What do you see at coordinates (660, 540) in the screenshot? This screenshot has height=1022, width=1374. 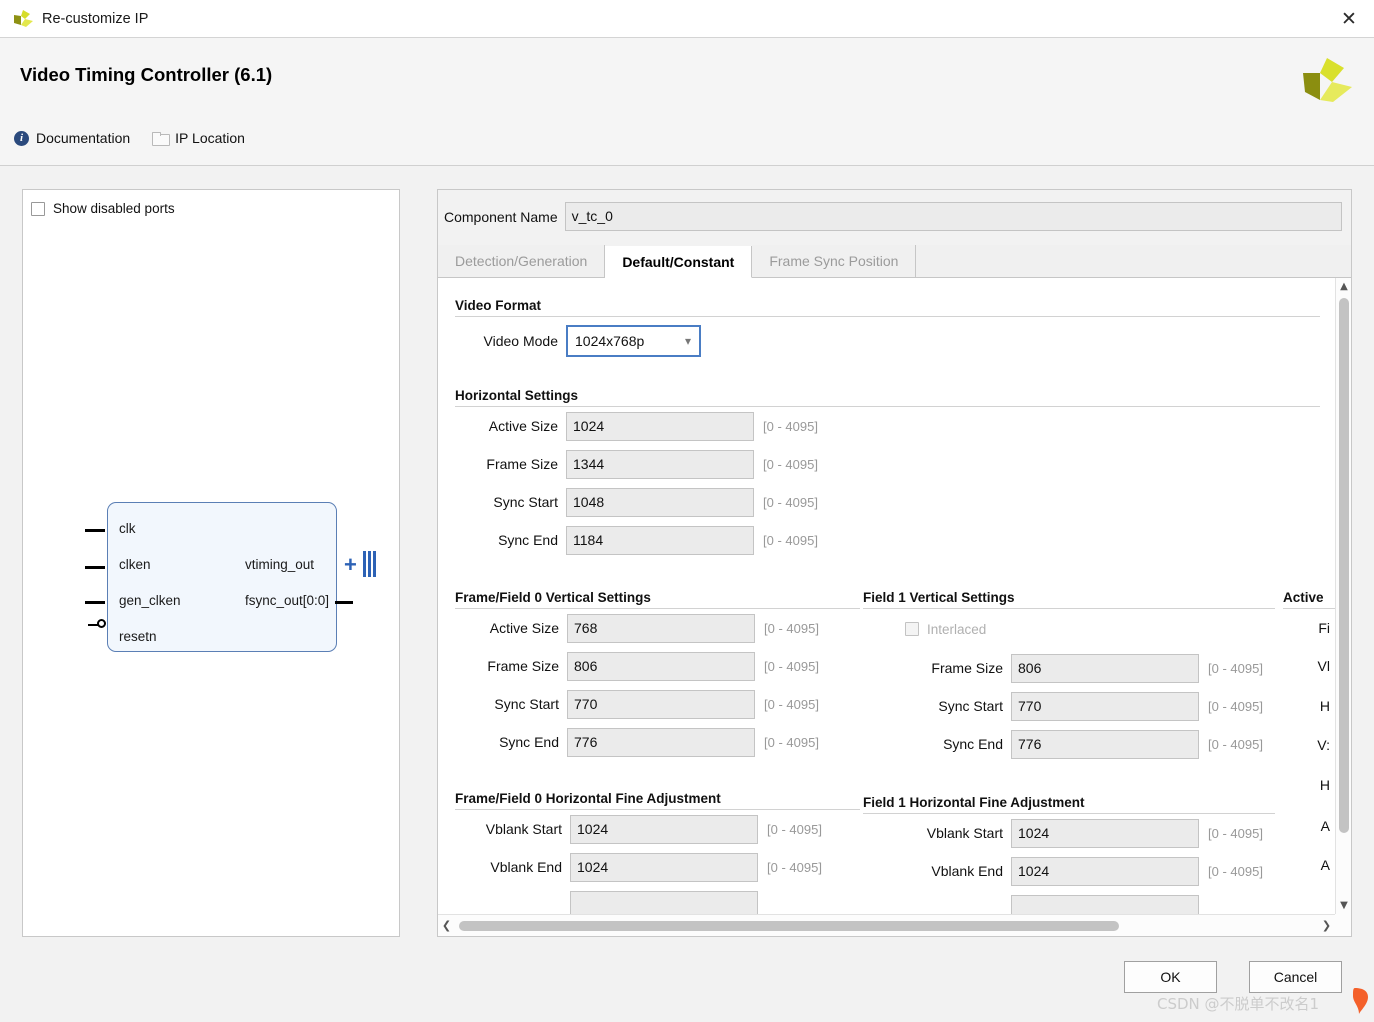 I see `h-sync-end-input: 1184` at bounding box center [660, 540].